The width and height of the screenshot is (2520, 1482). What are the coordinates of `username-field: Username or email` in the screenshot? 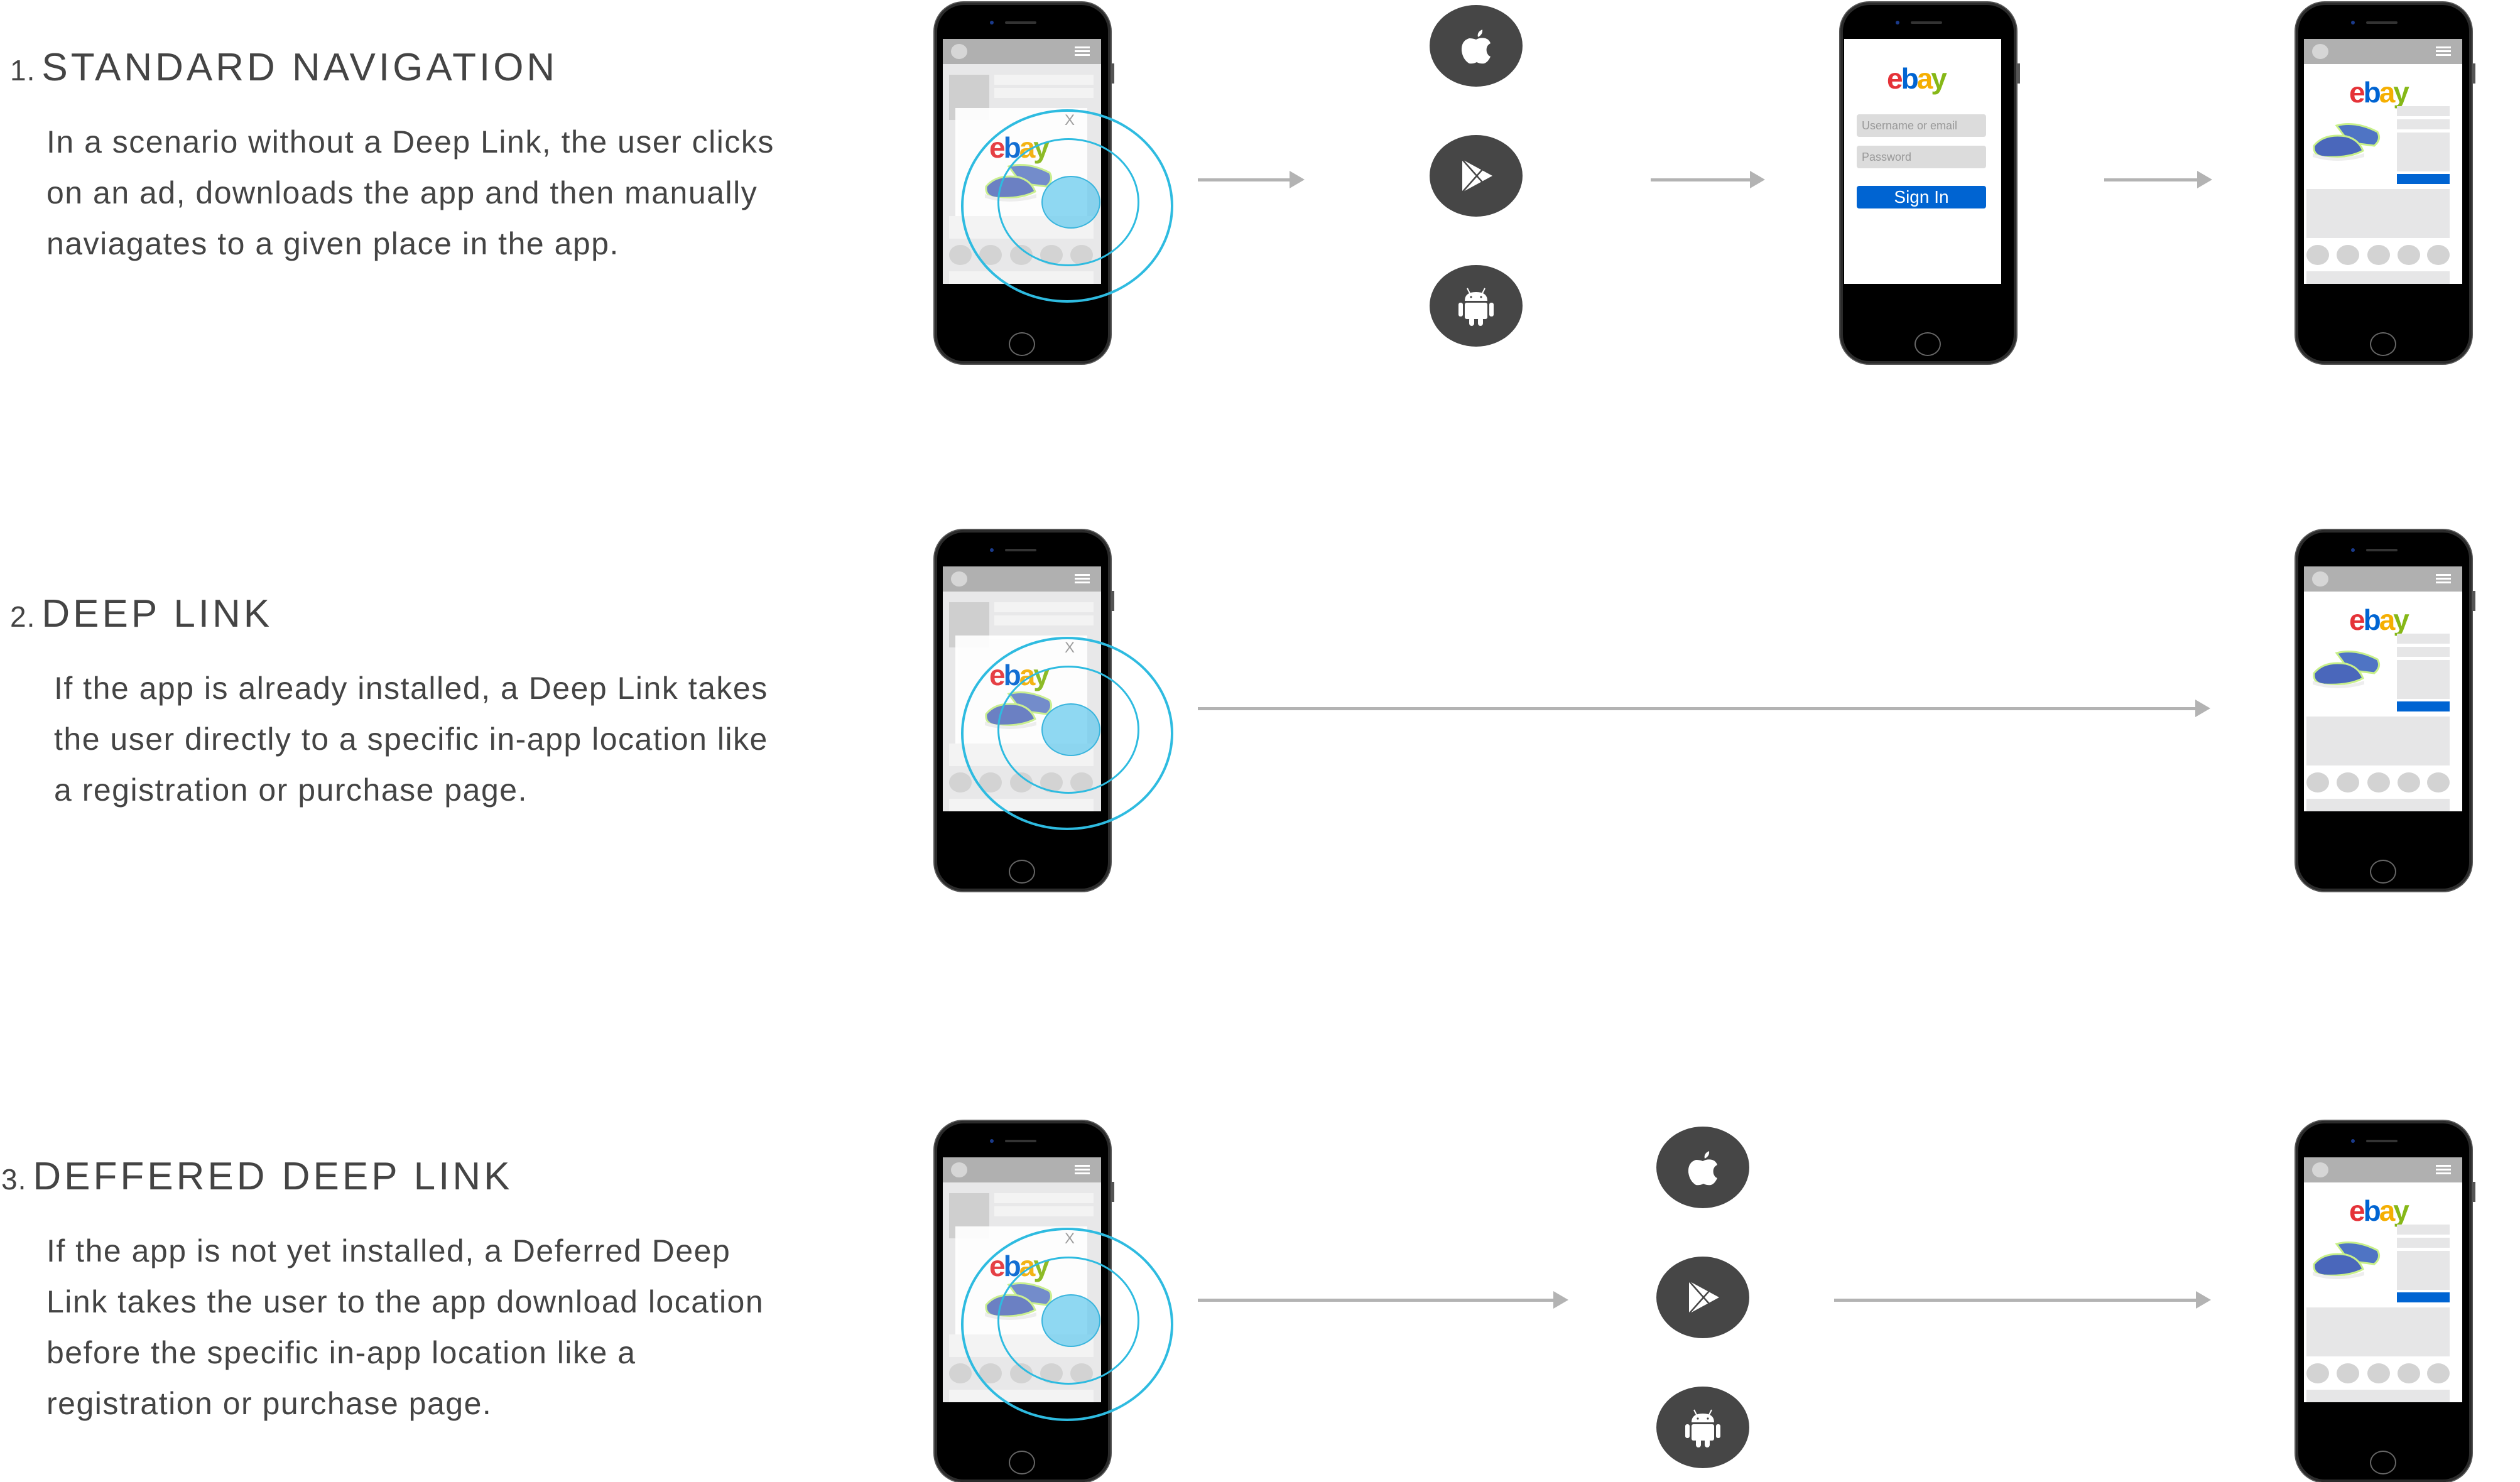 It's located at (1921, 126).